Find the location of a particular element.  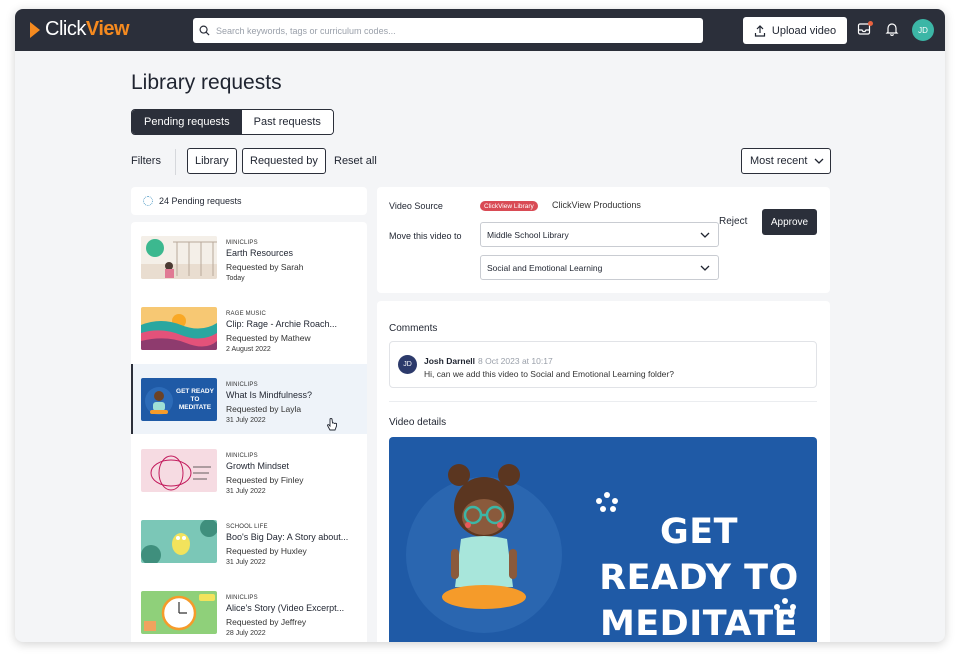

item-title: What Is Mindfulness? is located at coordinates (269, 395).